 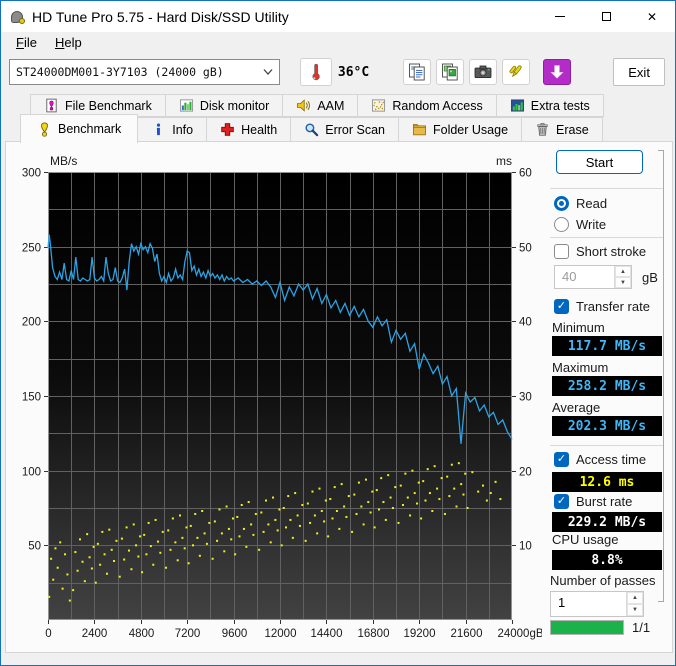 I want to click on aam-icon, so click(x=303, y=105).